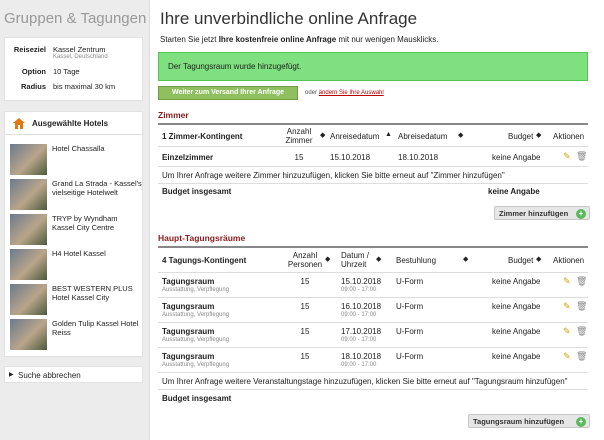 This screenshot has width=604, height=440. What do you see at coordinates (361, 331) in the screenshot?
I see `meeting-date: 17.10.2018` at bounding box center [361, 331].